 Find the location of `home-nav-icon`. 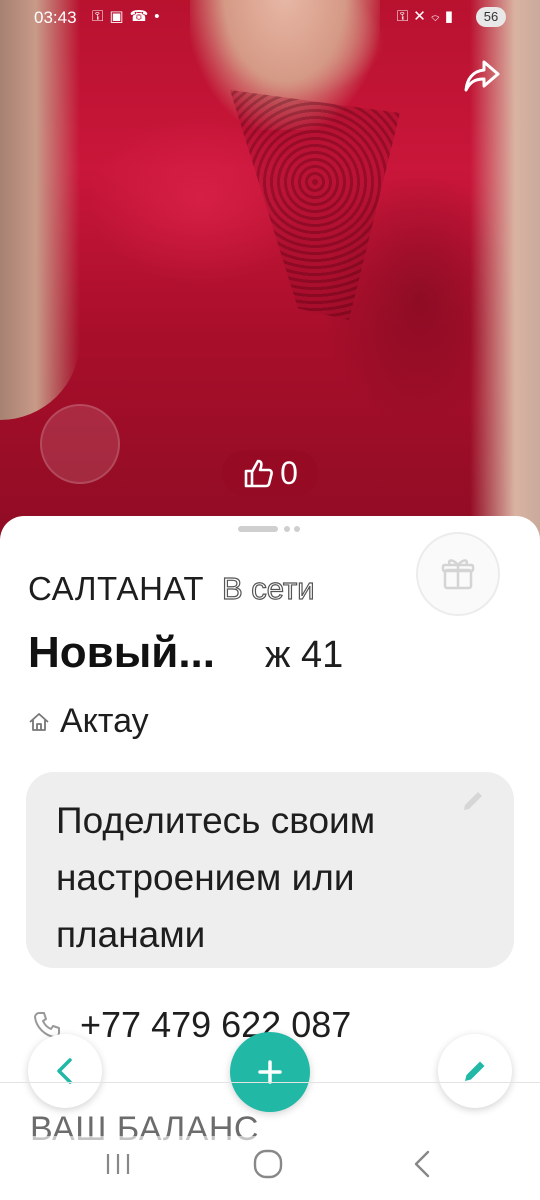

home-nav-icon is located at coordinates (268, 1164).